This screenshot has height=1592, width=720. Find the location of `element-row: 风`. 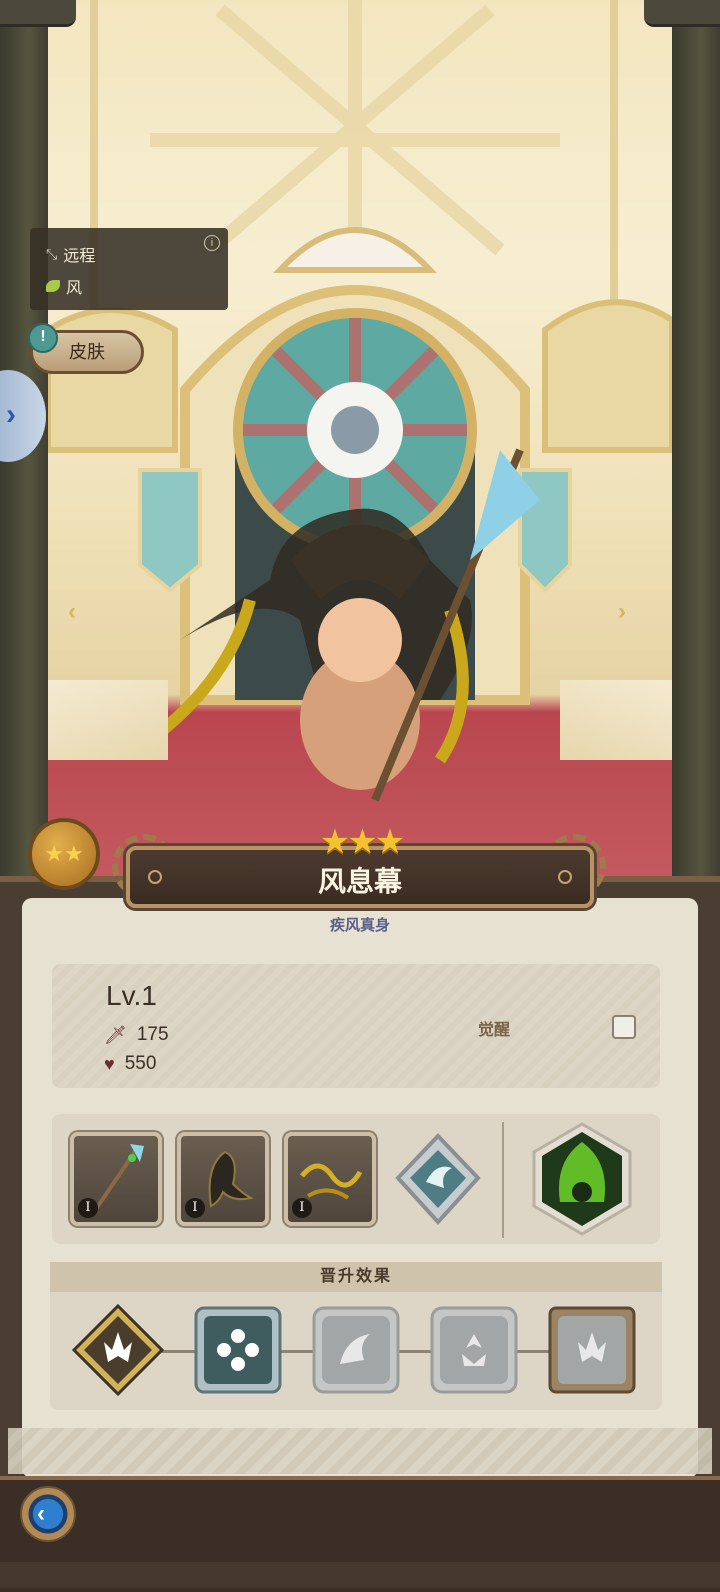

element-row: 风 is located at coordinates (64, 286).